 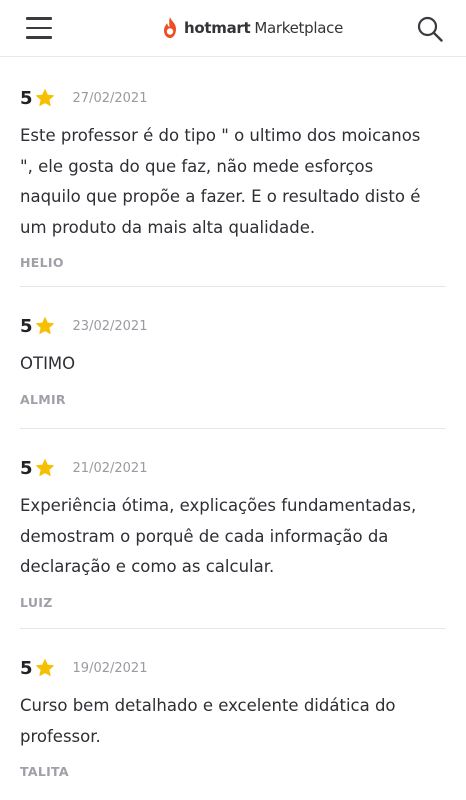 I want to click on review-rating: 5 21/02/2021, so click(x=233, y=468).